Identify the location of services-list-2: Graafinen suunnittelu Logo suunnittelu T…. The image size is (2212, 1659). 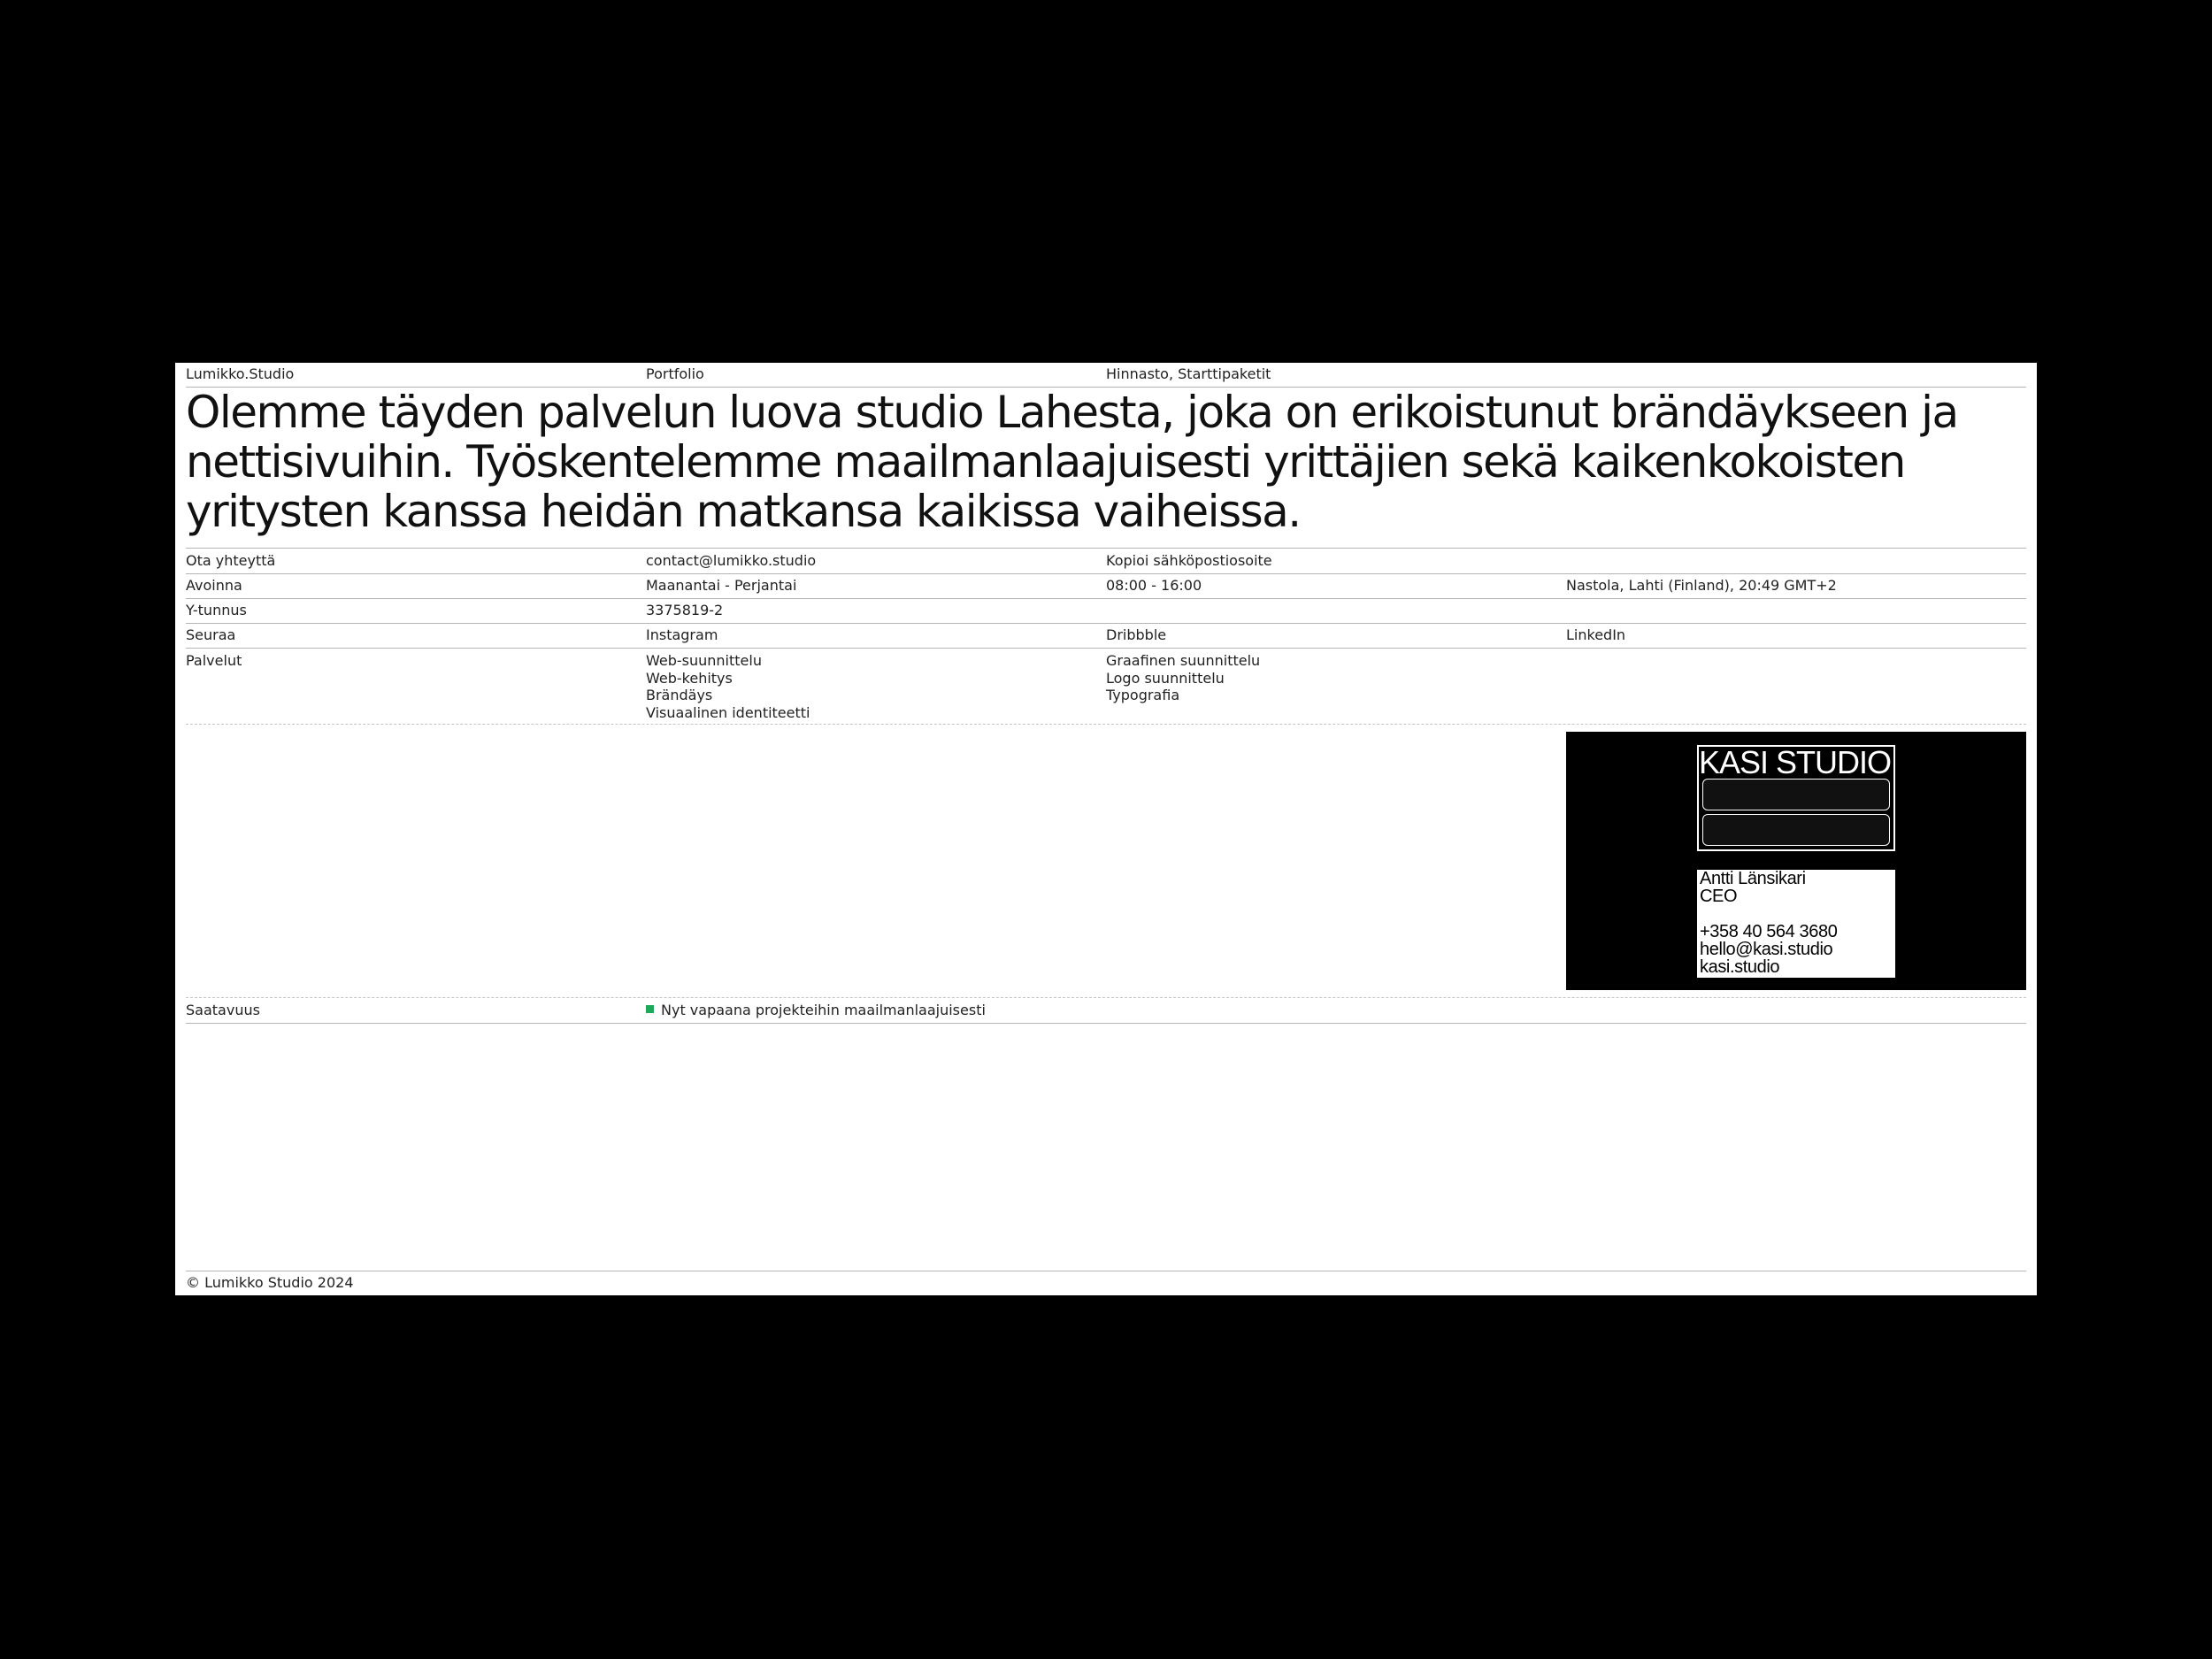
(1183, 678).